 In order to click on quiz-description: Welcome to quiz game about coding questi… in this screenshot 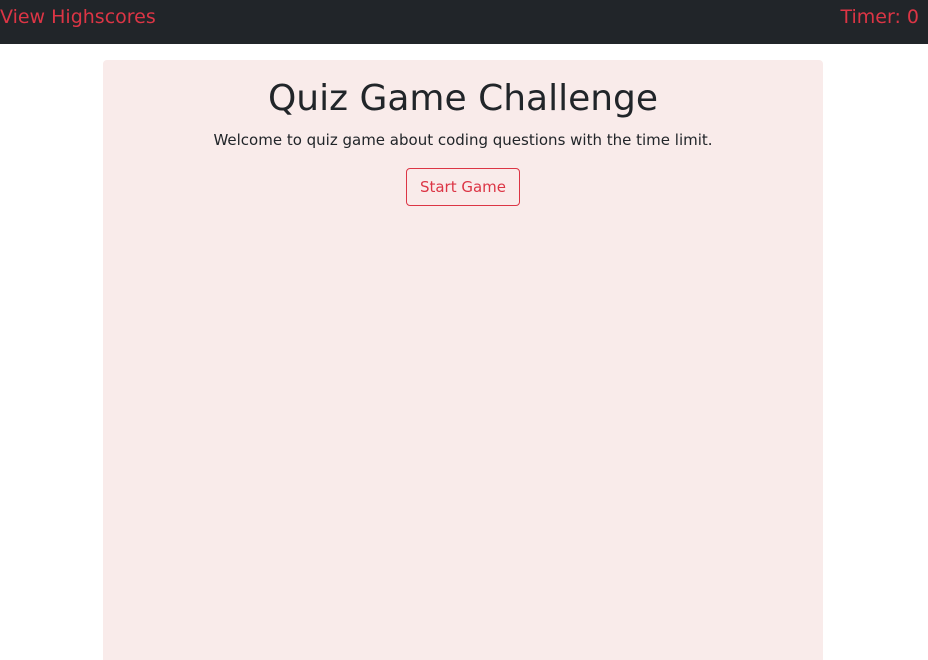, I will do `click(463, 140)`.